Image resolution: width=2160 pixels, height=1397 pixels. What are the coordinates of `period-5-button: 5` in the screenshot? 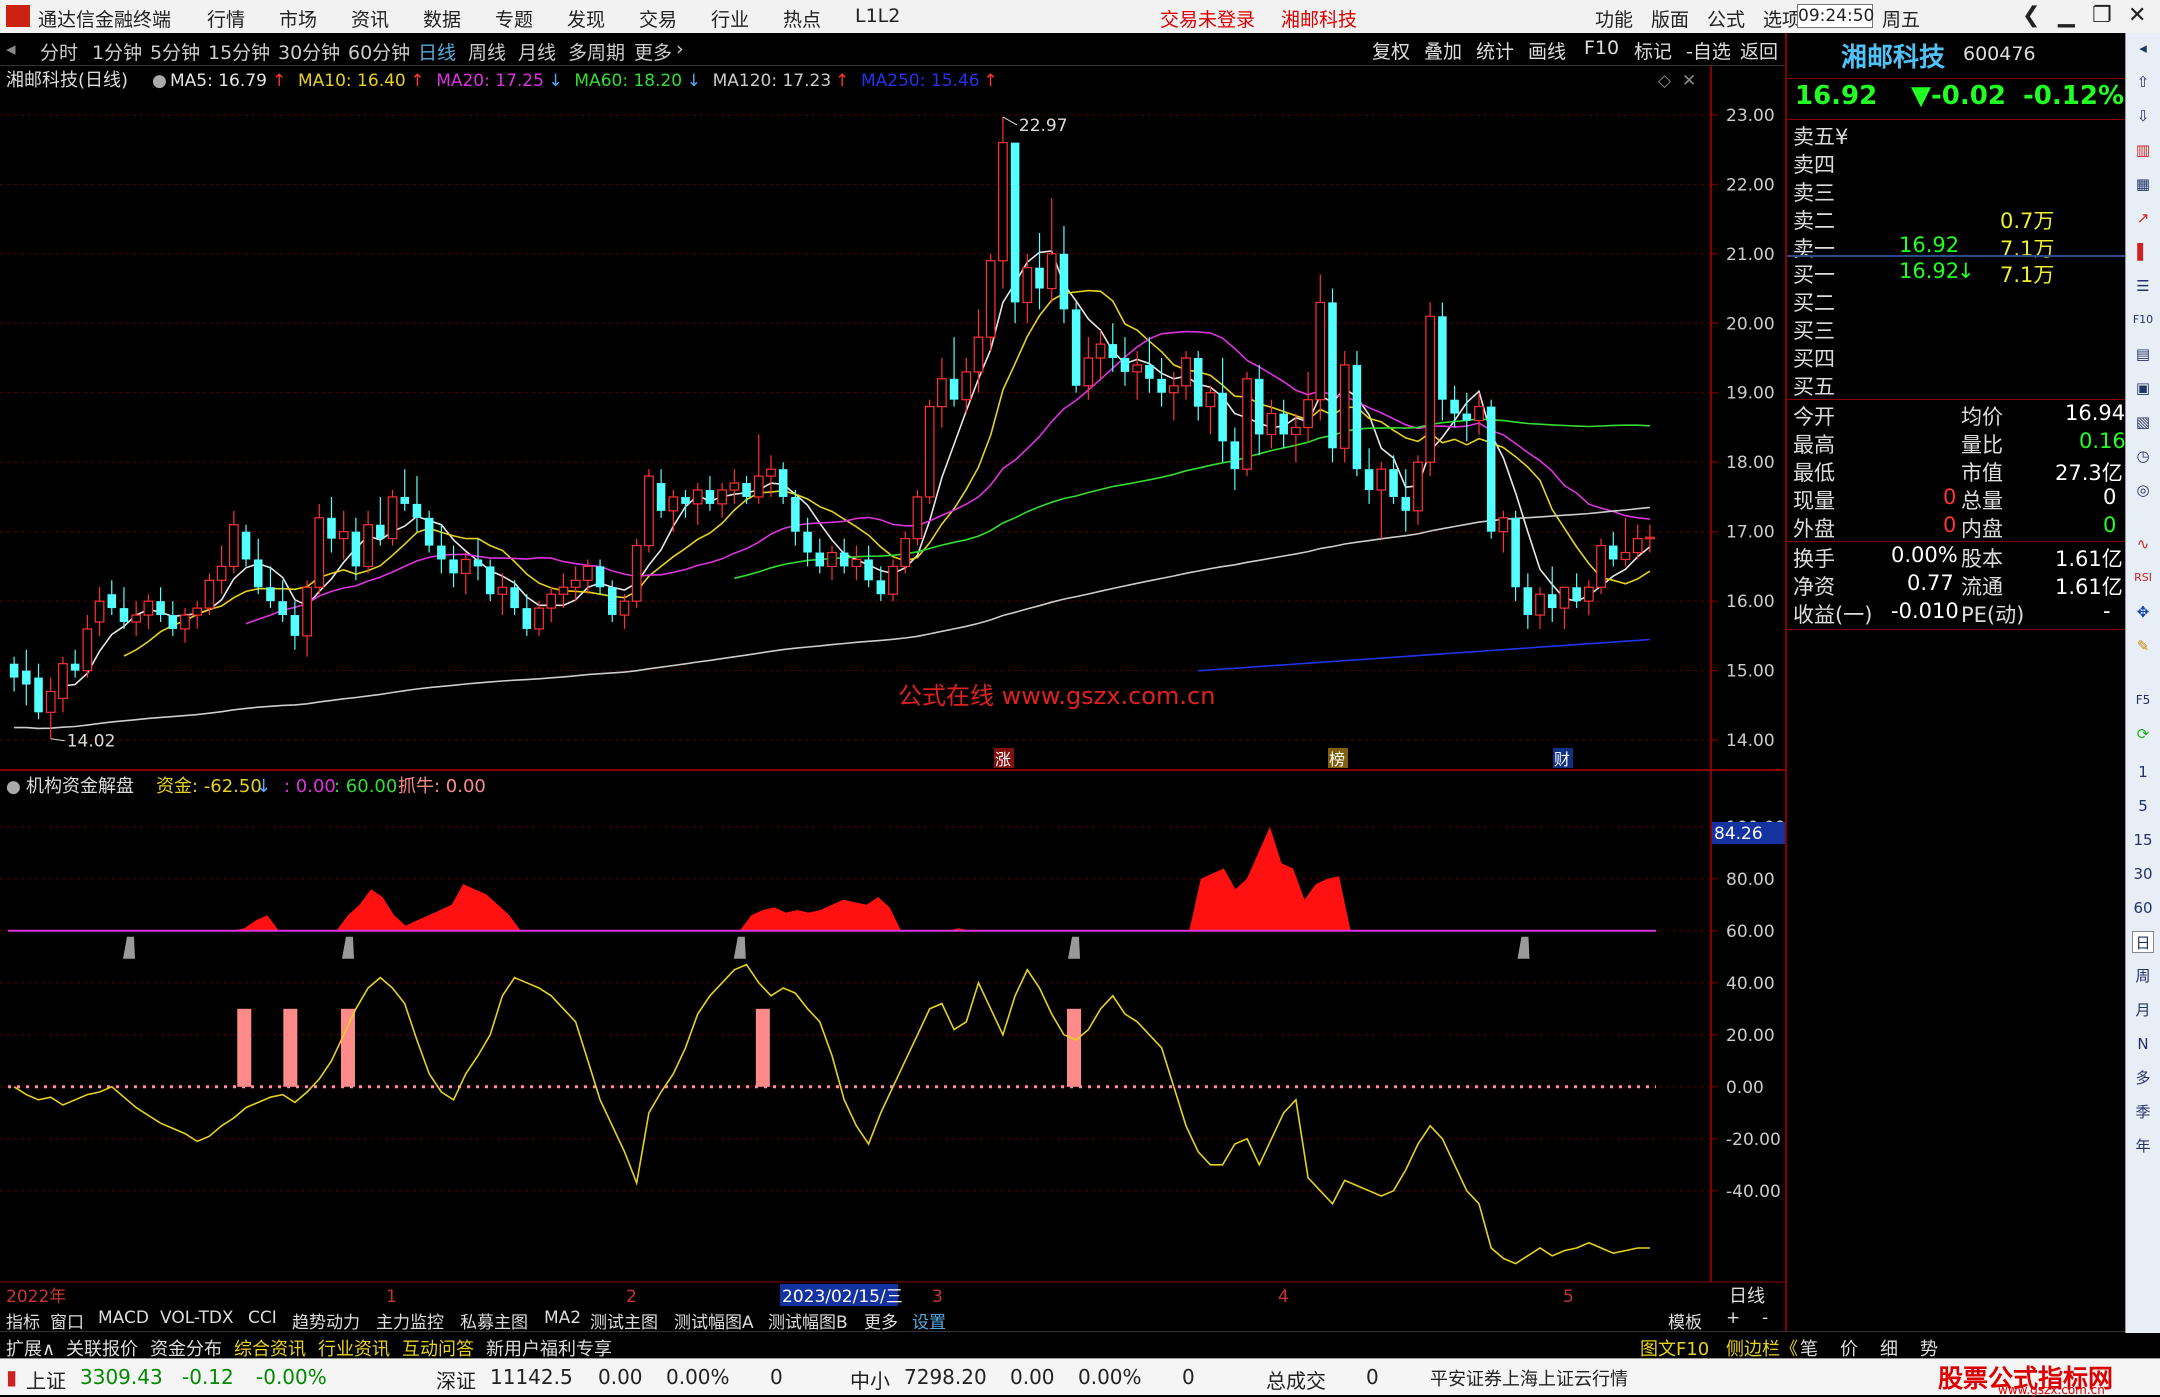 It's located at (2143, 806).